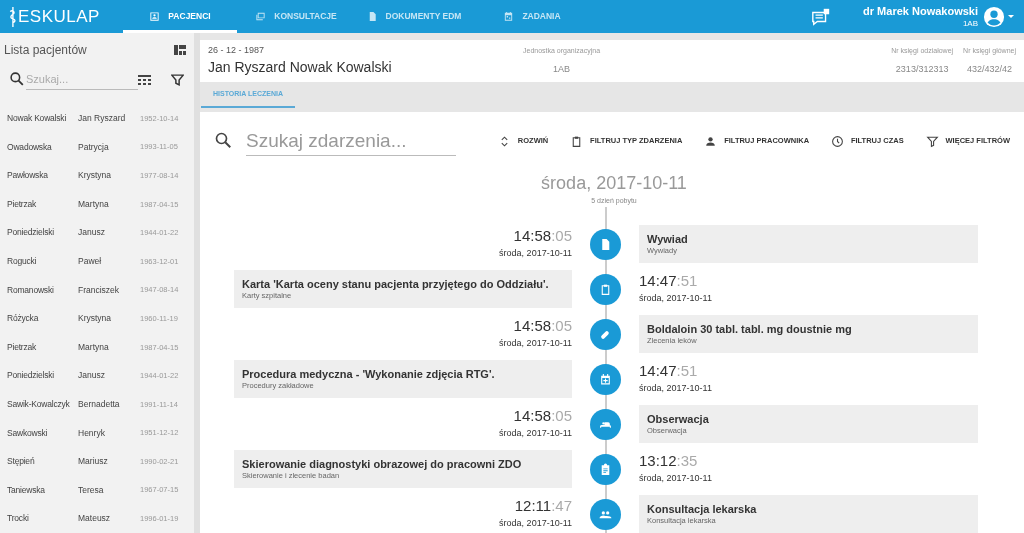  I want to click on staff-icon, so click(12, 16).